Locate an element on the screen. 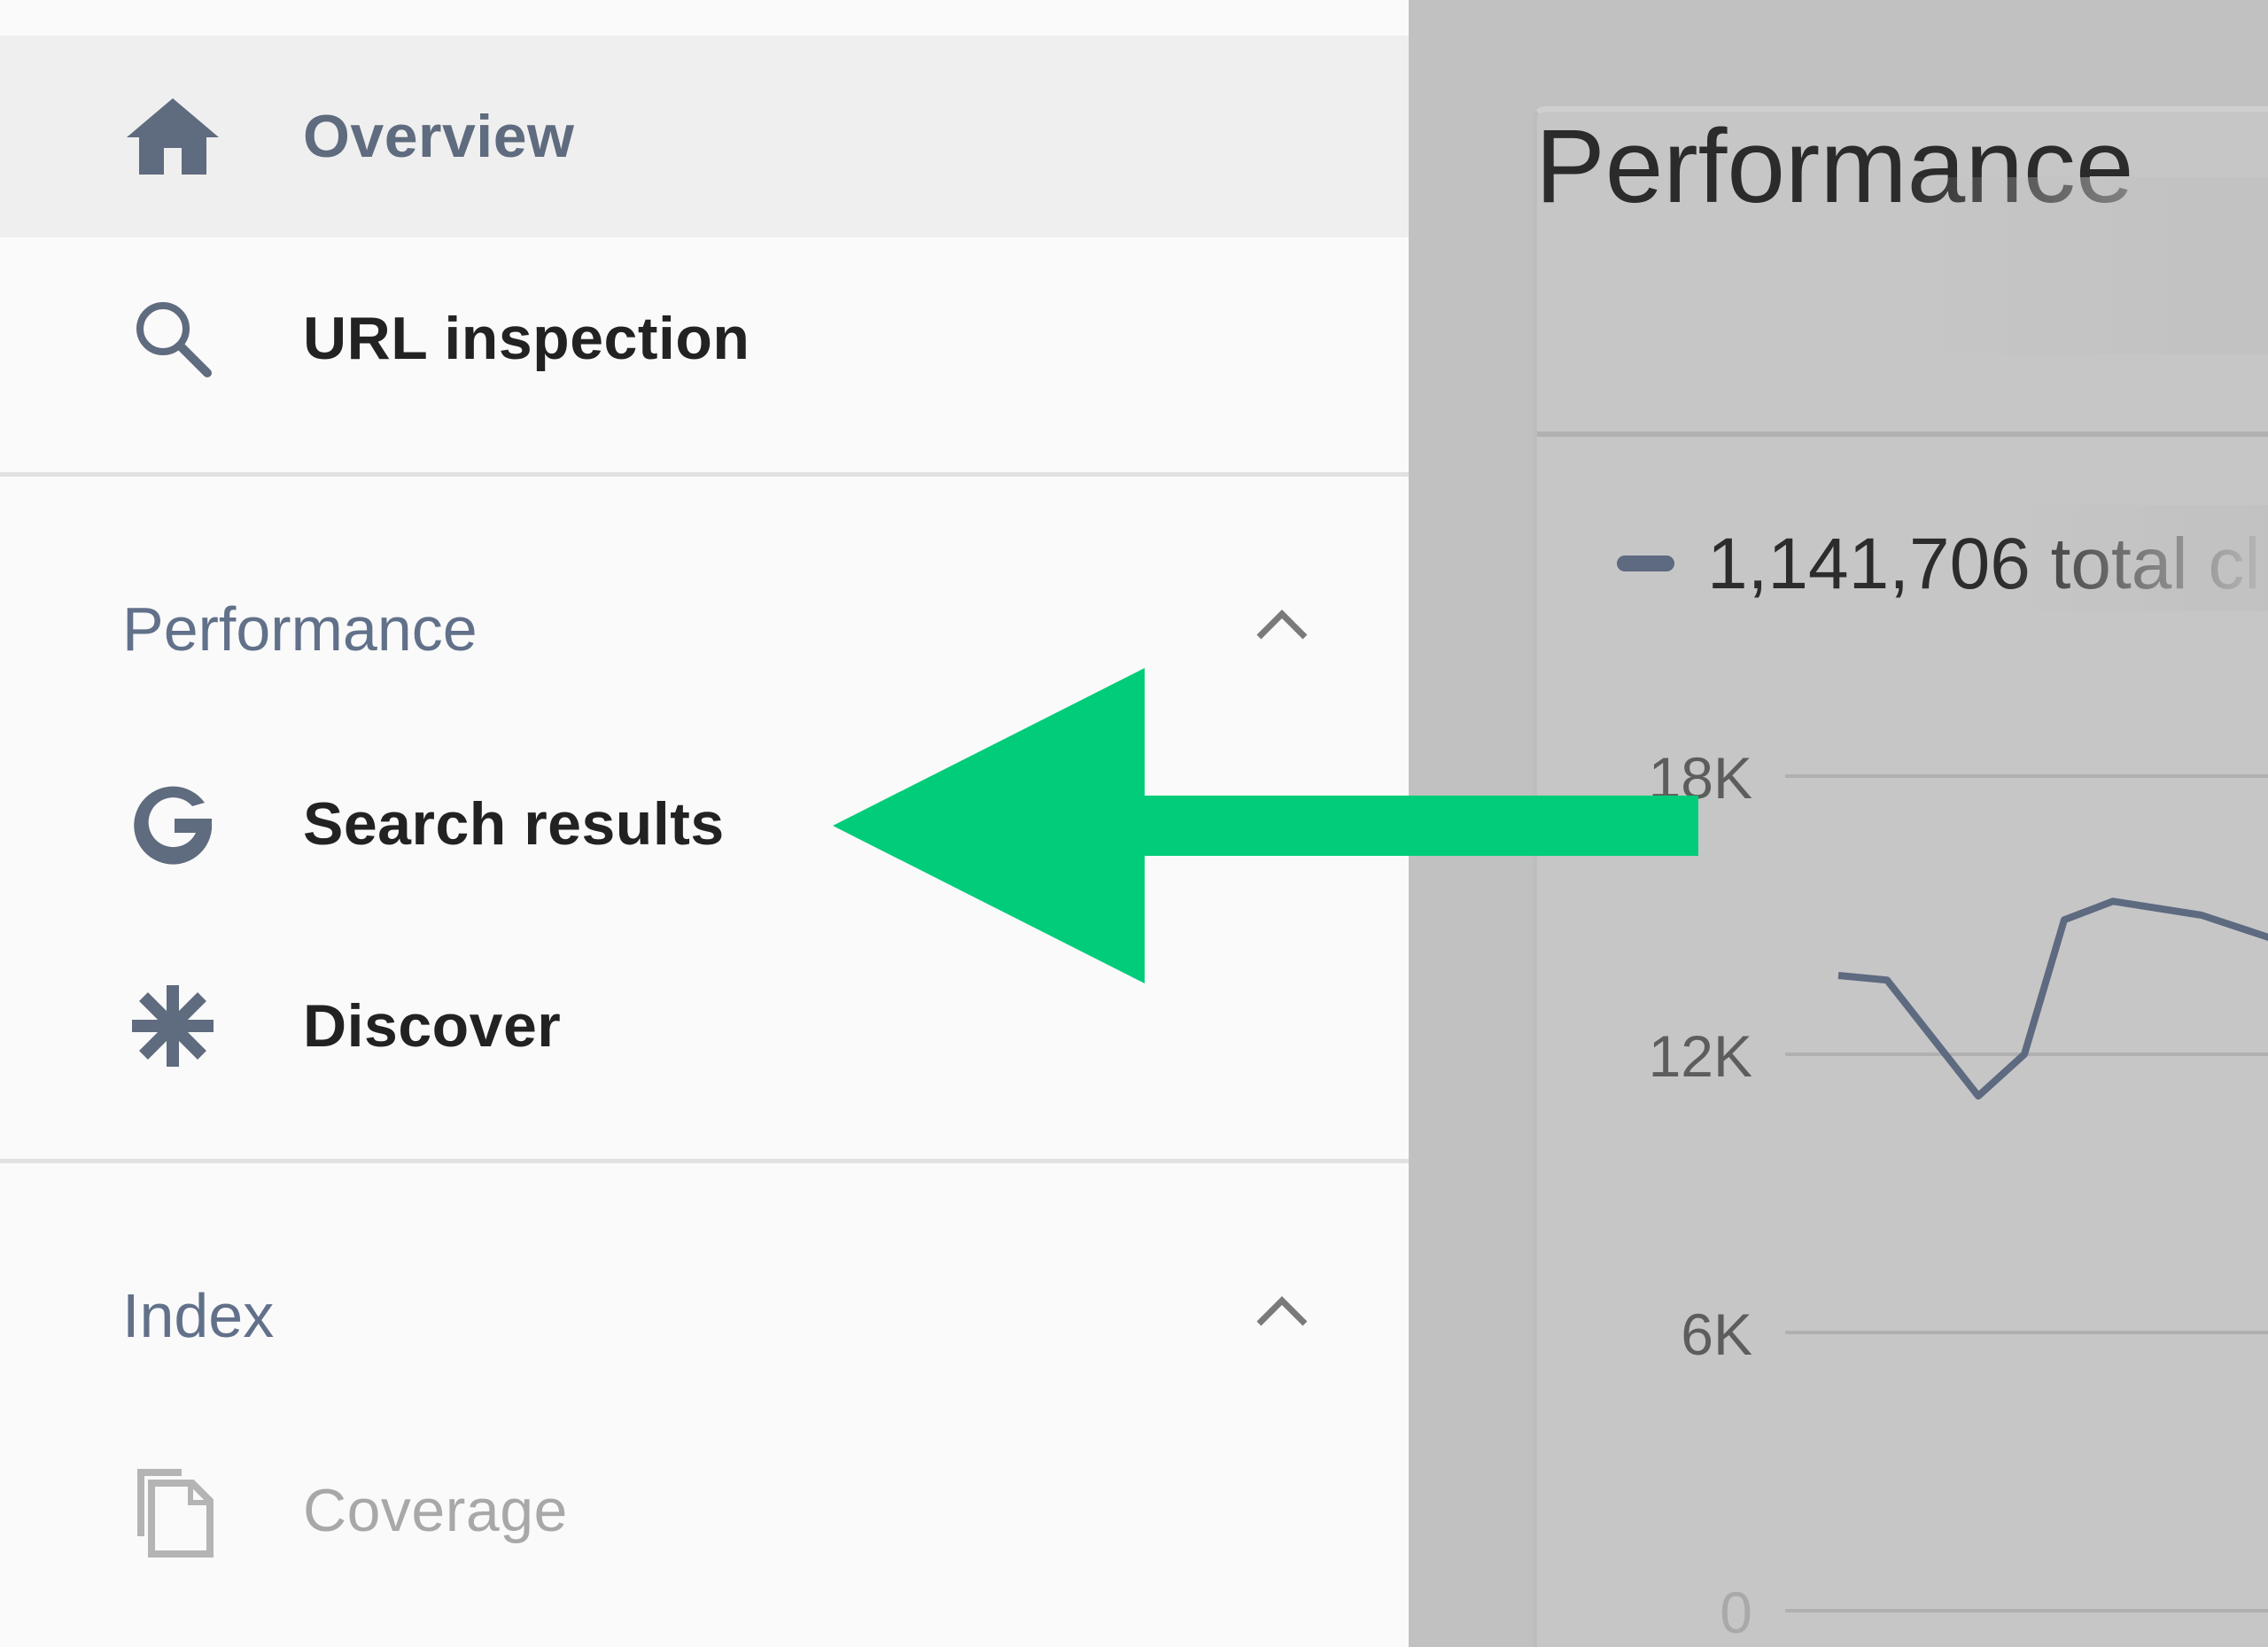 Image resolution: width=2268 pixels, height=1647 pixels. copy-pages-icon is located at coordinates (172, 1510).